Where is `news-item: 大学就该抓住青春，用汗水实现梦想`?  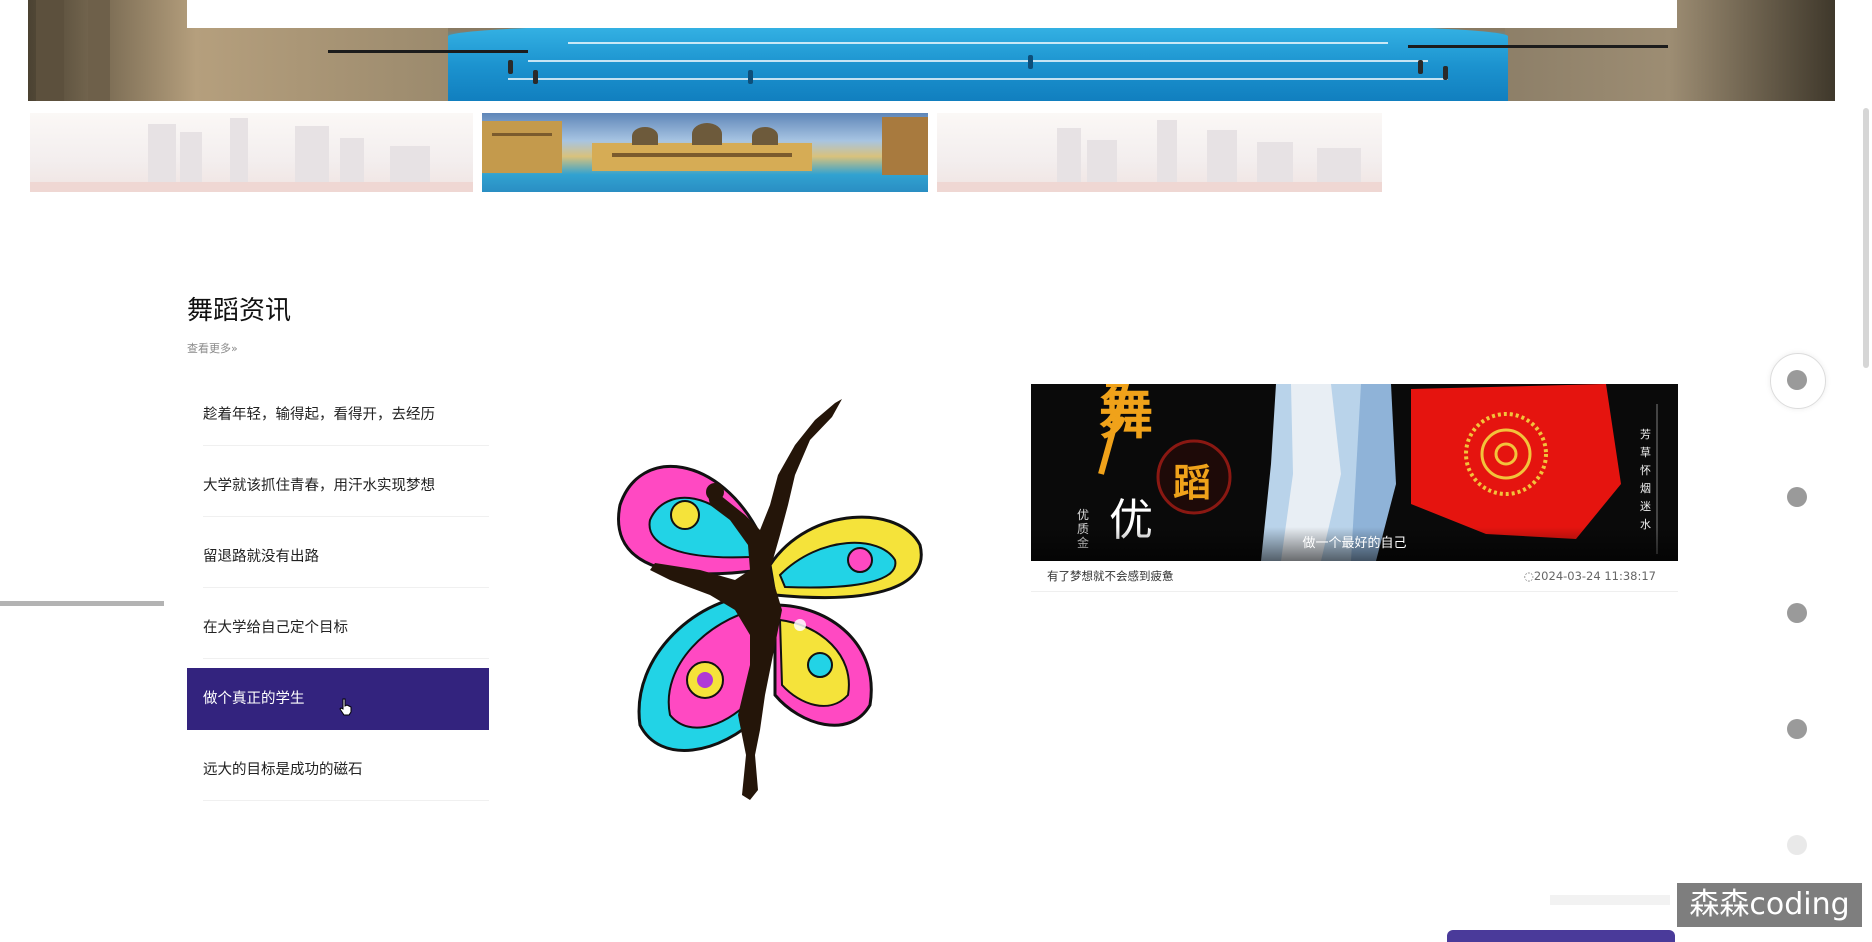
news-item: 大学就该抓住青春，用汗水实现梦想 is located at coordinates (338, 486).